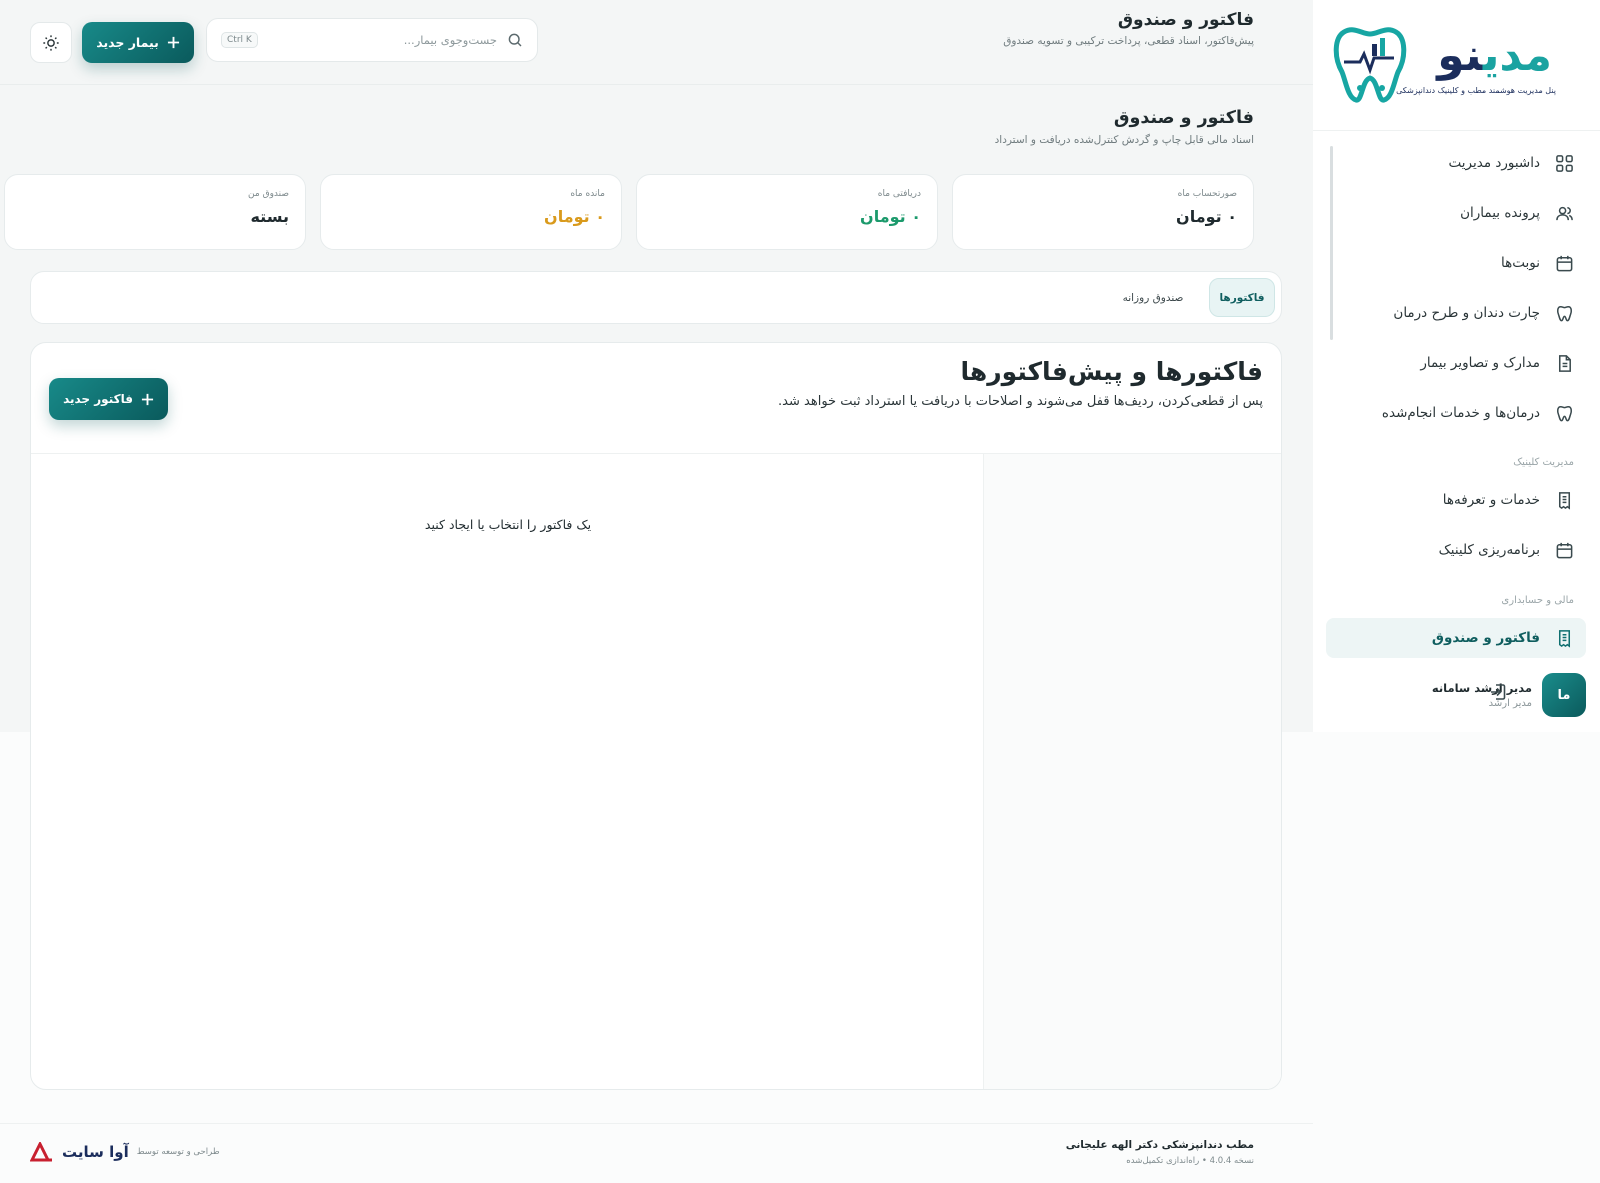  What do you see at coordinates (1480, 363) in the screenshot?
I see `sidebar-item-label: مدارک و تصاویر بیمار` at bounding box center [1480, 363].